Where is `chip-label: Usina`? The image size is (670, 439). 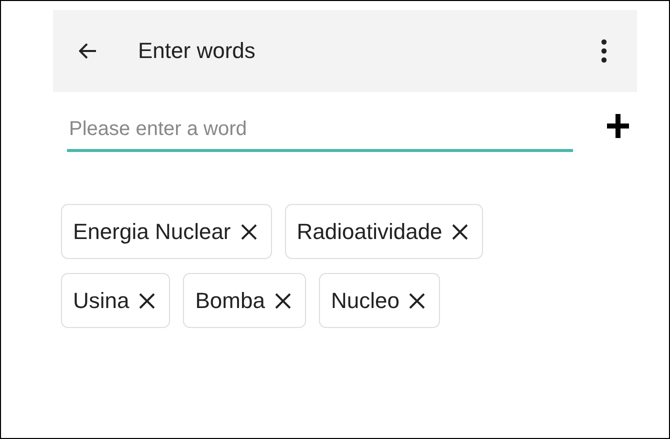 chip-label: Usina is located at coordinates (101, 301).